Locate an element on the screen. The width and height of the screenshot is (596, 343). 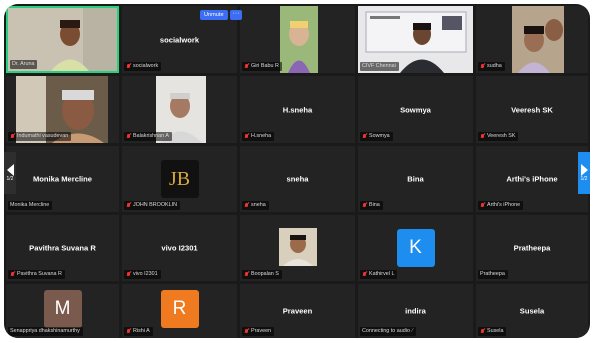
participant-name: Arthi's iPhone is located at coordinates (532, 179).